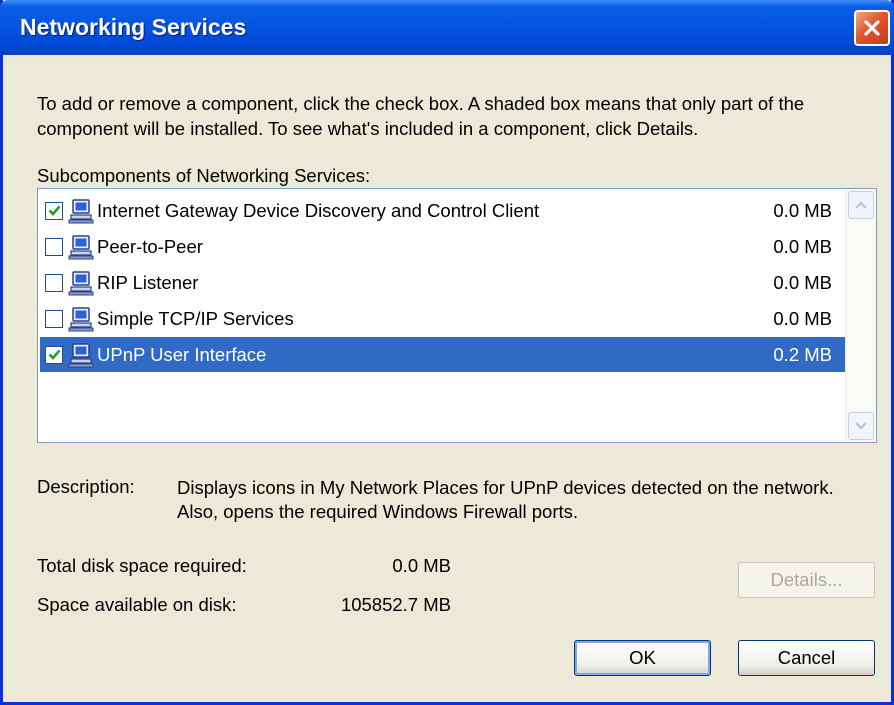 The image size is (894, 705). What do you see at coordinates (395, 604) in the screenshot?
I see `available-disk-value: 105852.7 MB` at bounding box center [395, 604].